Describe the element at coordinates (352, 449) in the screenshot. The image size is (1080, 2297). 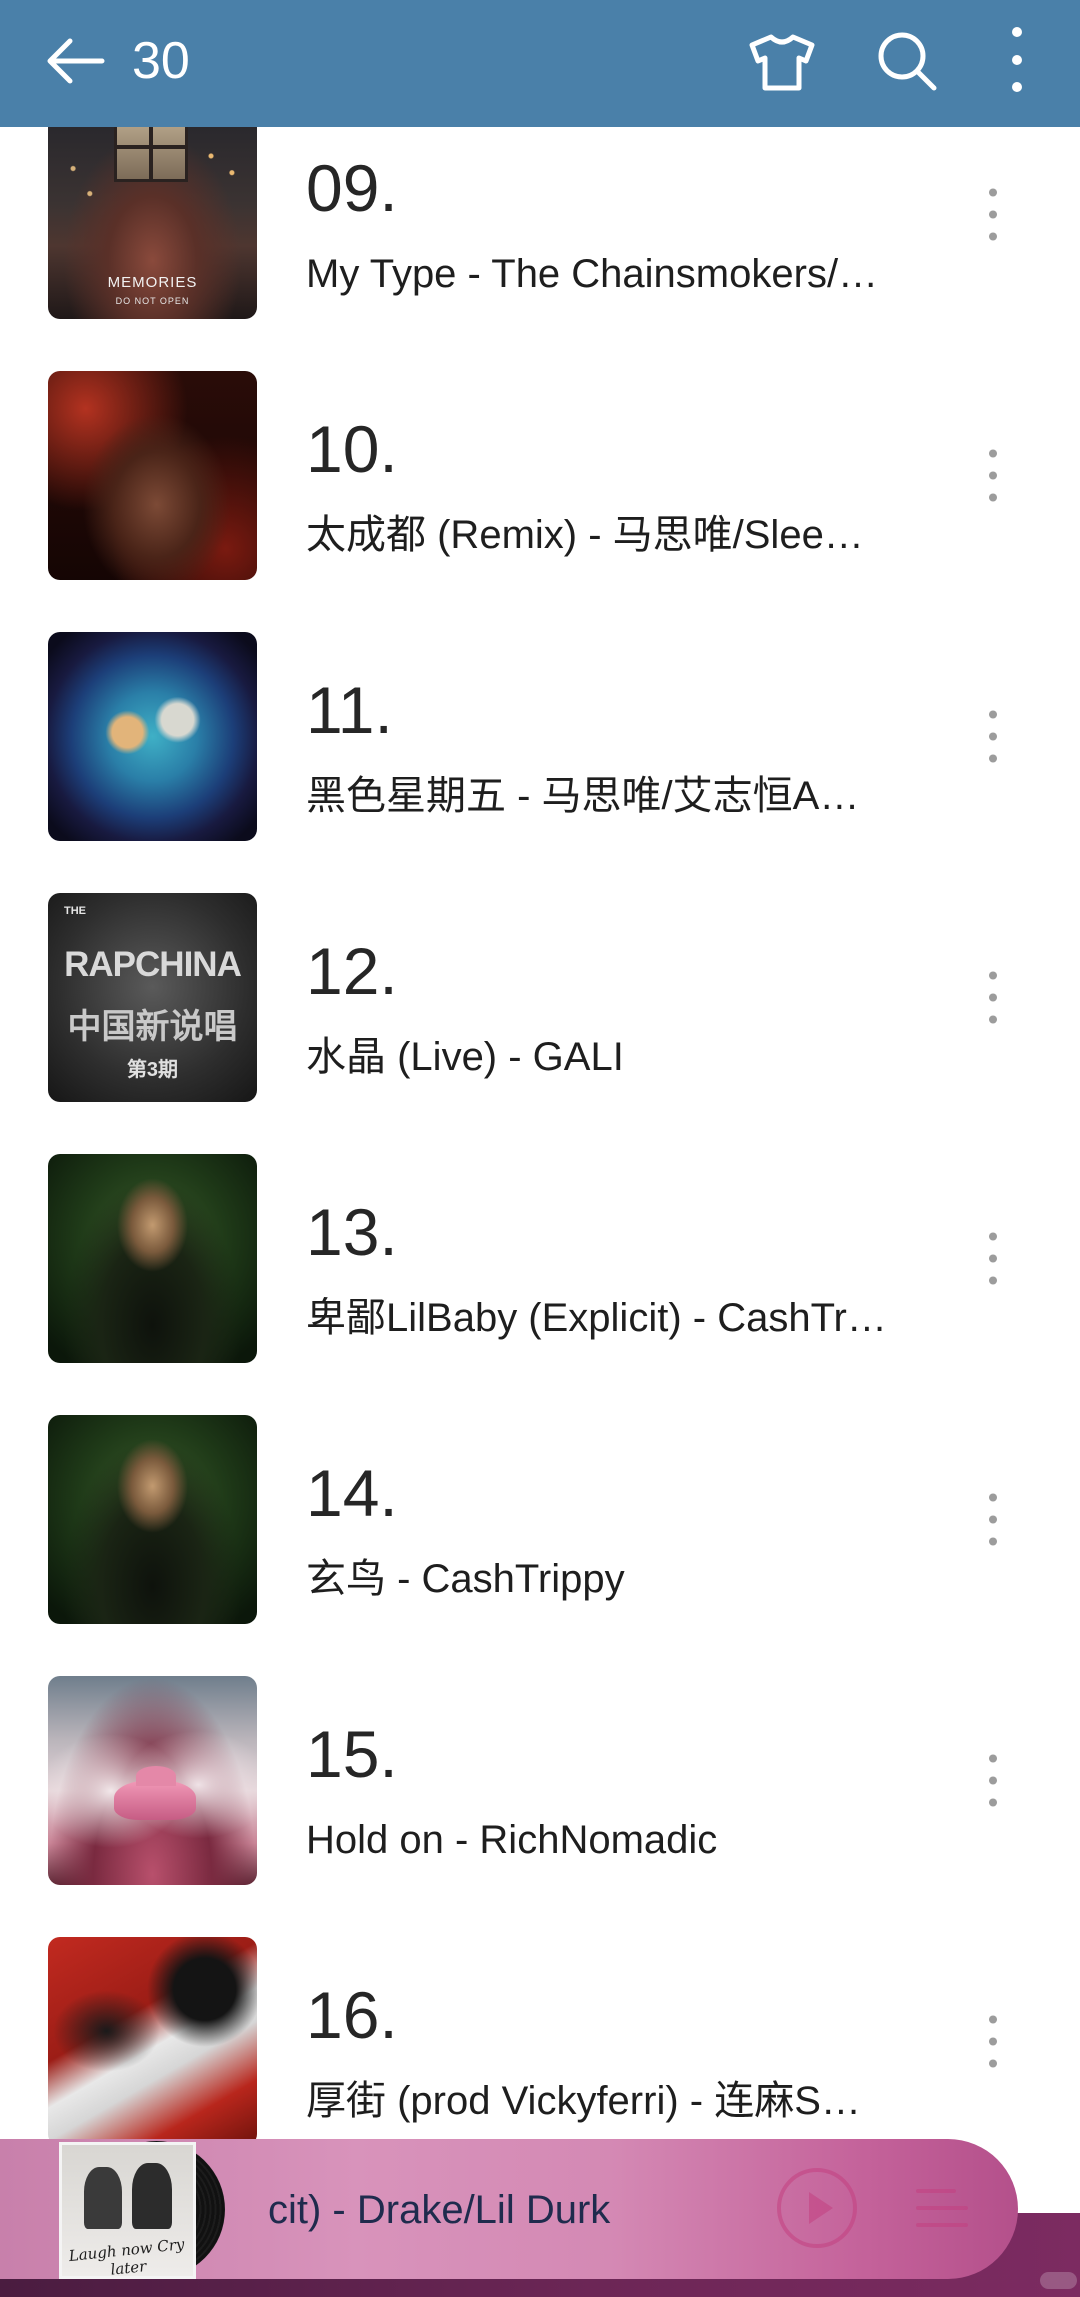
I see `song-number: 10.` at that location.